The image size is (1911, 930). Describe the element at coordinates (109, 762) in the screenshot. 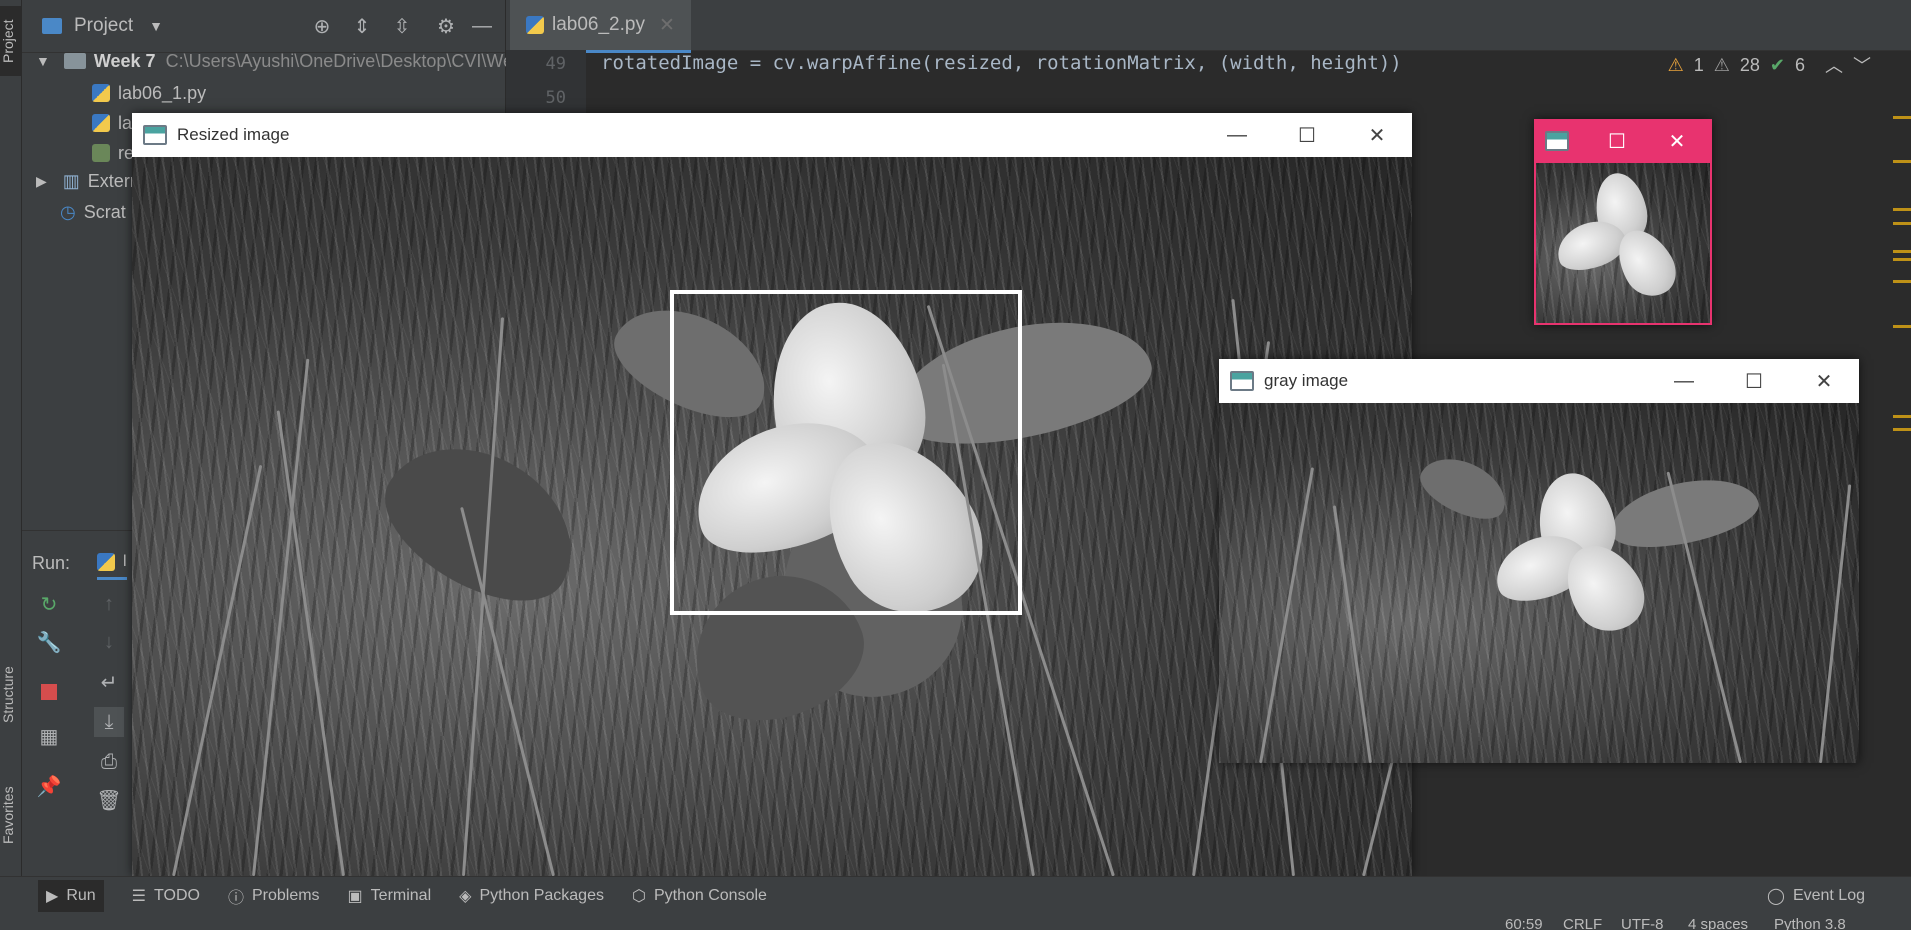

I see `print-icon: ⎙` at that location.